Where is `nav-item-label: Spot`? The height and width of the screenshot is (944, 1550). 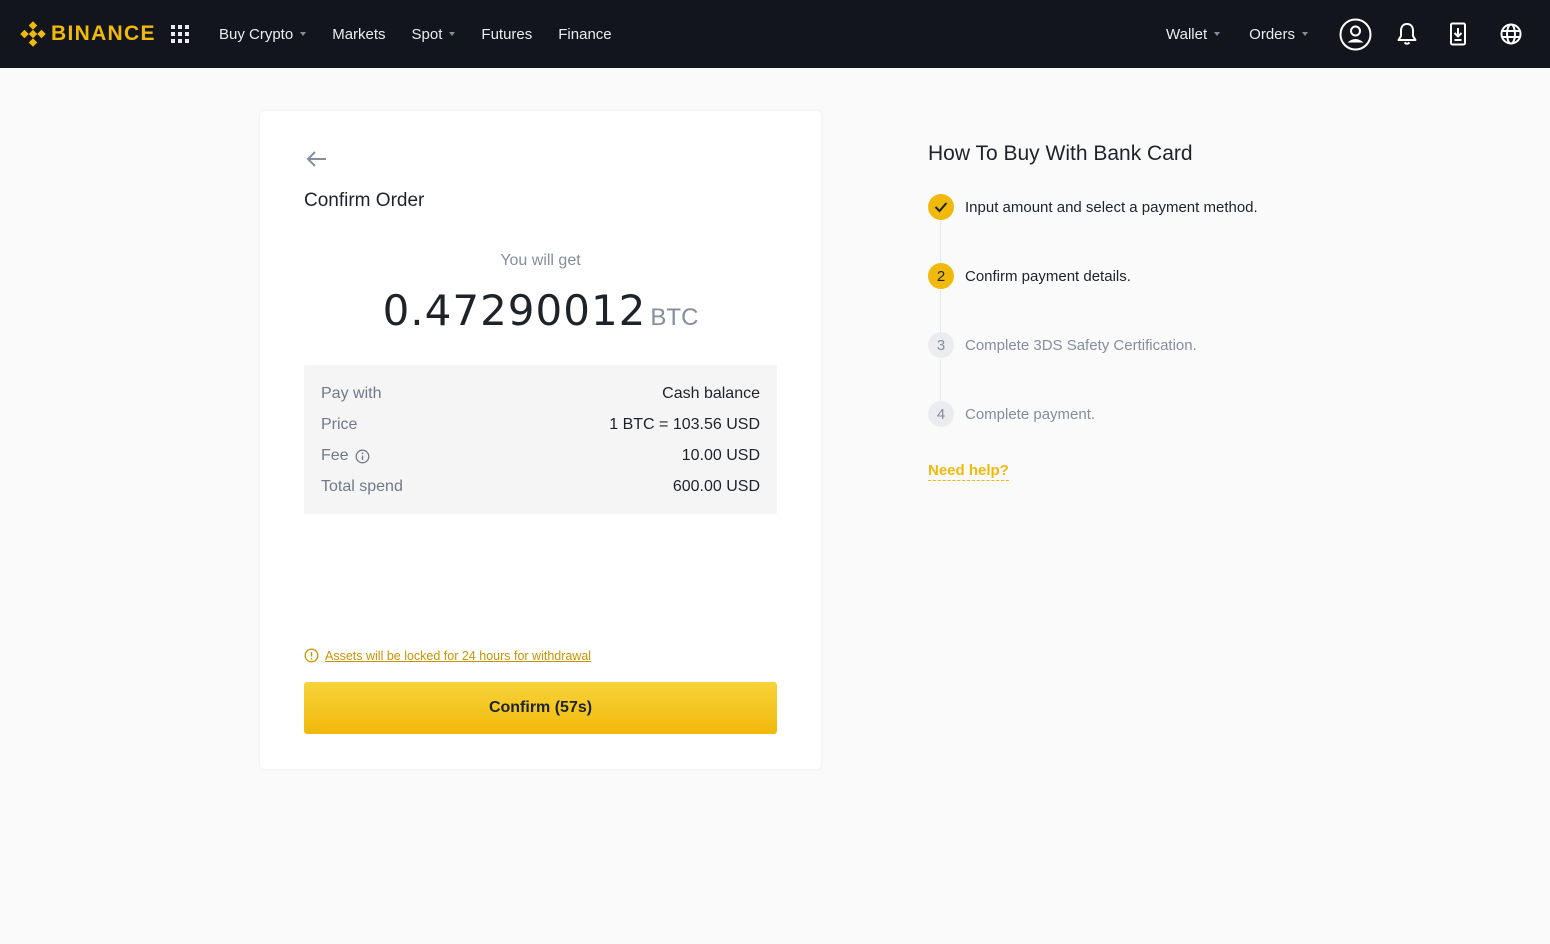 nav-item-label: Spot is located at coordinates (427, 34).